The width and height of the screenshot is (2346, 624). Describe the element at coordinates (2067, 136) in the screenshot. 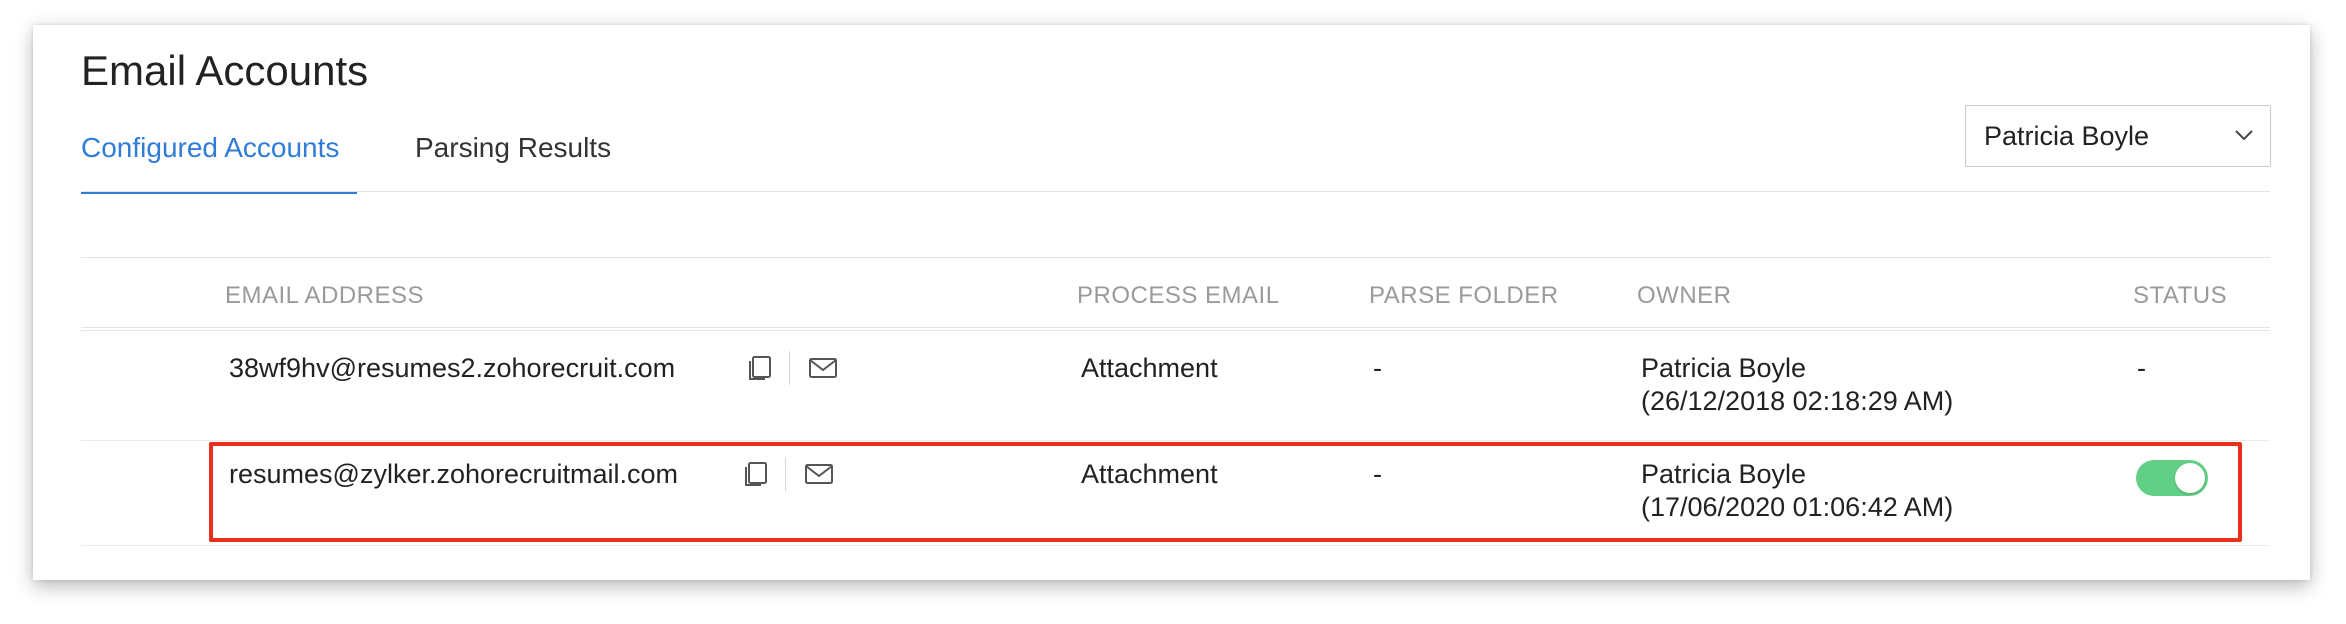

I see `owner-filter-value: Patricia Boyle` at that location.